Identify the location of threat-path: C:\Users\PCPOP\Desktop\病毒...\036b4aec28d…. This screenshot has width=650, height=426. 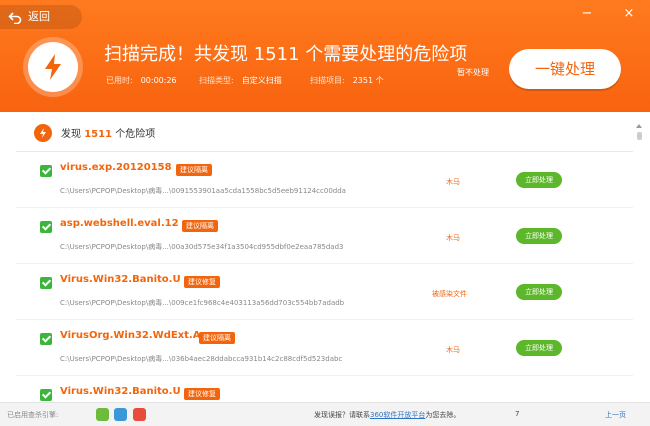
(201, 359).